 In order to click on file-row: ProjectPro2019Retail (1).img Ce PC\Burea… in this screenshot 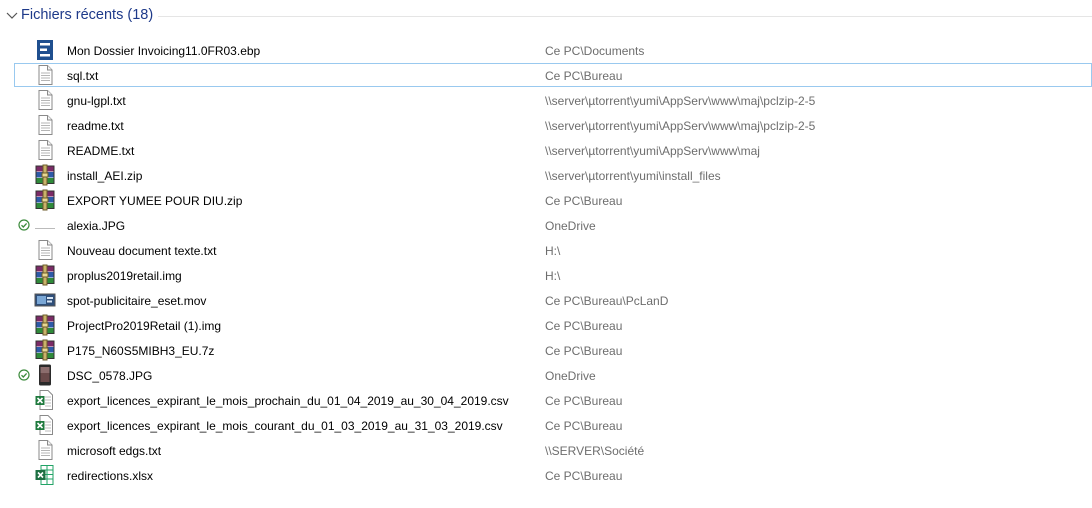, I will do `click(546, 325)`.